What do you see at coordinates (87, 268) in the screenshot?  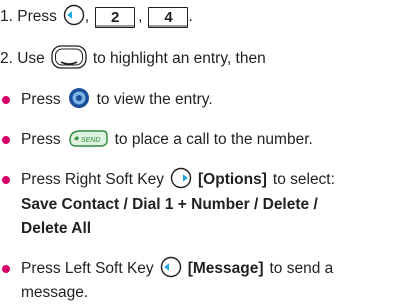 I see `bullet-message-before: Press Left Soft Key` at bounding box center [87, 268].